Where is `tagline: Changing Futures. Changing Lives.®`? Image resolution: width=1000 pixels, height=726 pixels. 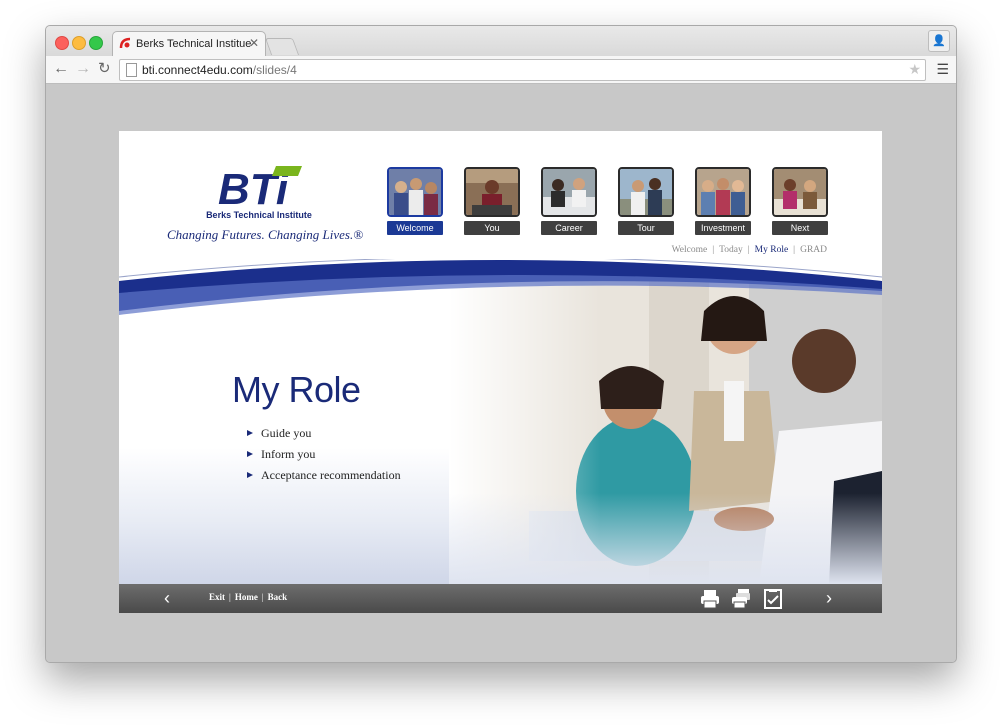
tagline: Changing Futures. Changing Lives.® is located at coordinates (265, 234).